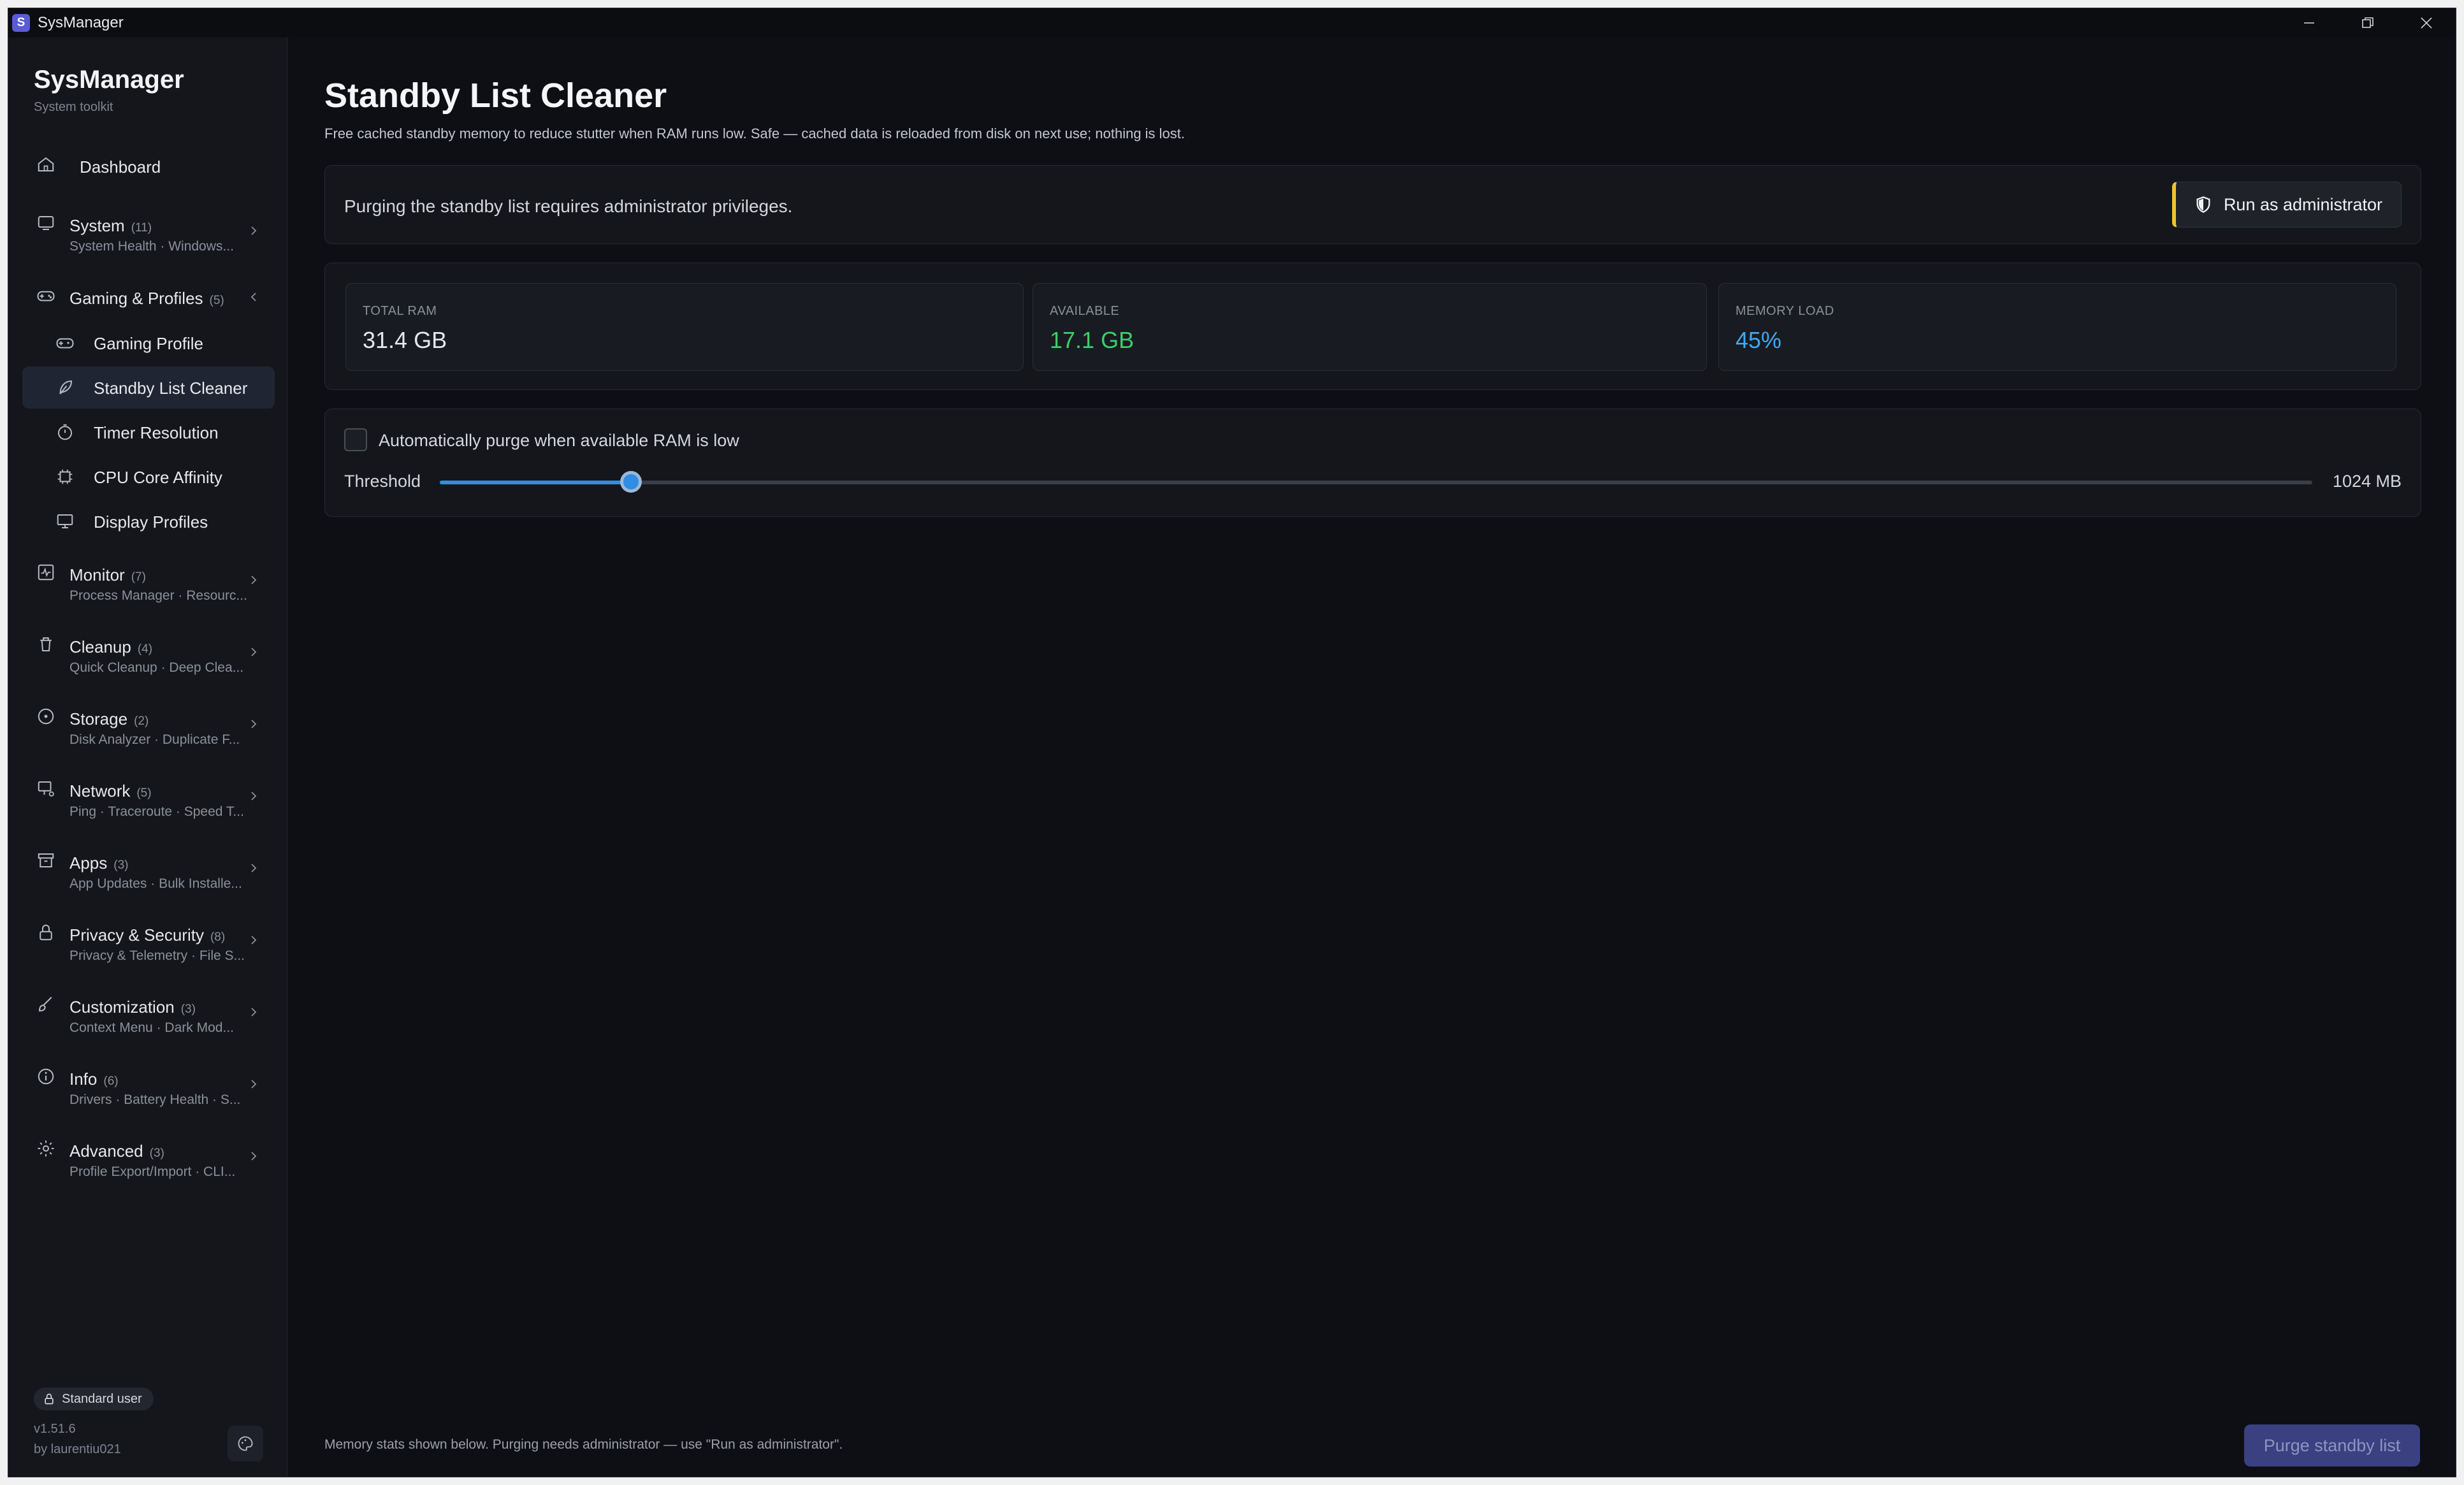 This screenshot has height=1485, width=2464. Describe the element at coordinates (107, 574) in the screenshot. I see `sidebar-item-label: Monitor (7)` at that location.